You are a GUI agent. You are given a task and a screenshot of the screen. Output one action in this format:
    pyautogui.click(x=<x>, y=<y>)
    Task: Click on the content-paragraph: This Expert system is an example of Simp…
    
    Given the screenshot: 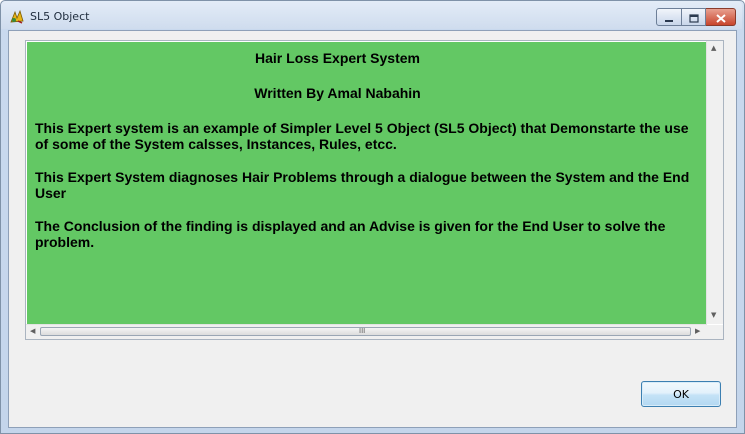 What is the action you would take?
    pyautogui.click(x=362, y=136)
    